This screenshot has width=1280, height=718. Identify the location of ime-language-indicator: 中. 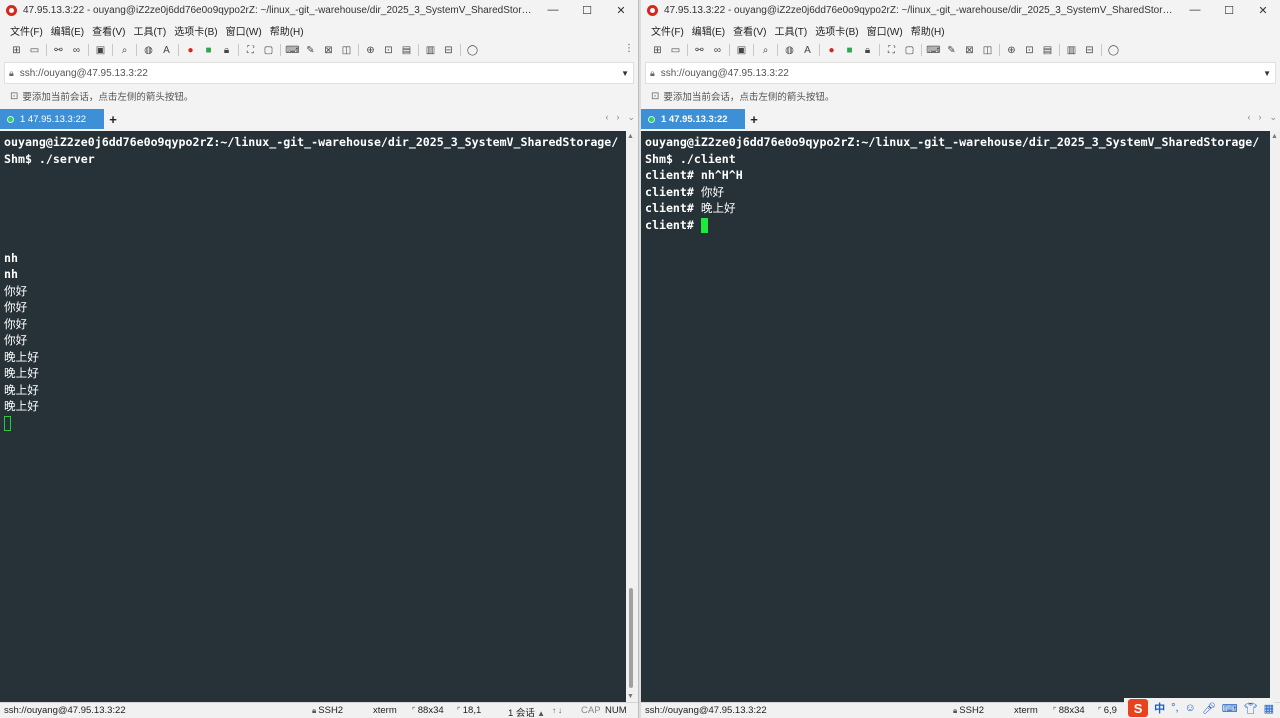
(1159, 708).